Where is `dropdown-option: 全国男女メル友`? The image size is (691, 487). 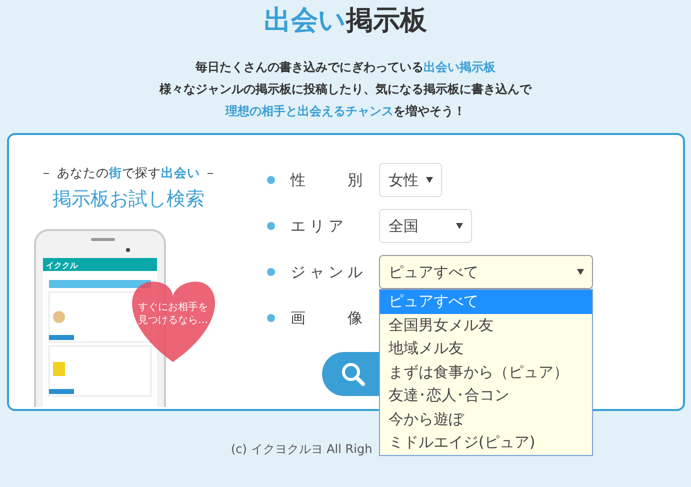
dropdown-option: 全国男女メル友 is located at coordinates (486, 325).